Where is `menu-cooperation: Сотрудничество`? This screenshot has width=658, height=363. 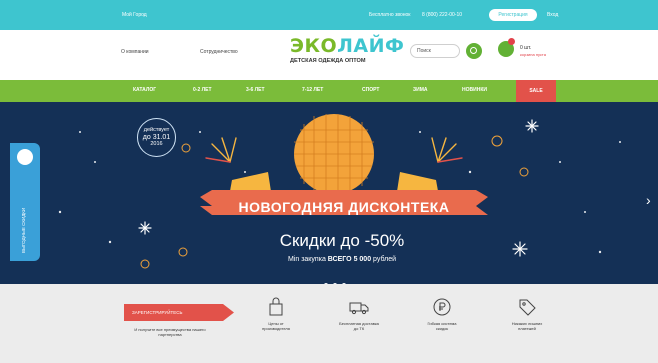
menu-cooperation: Сотрудничество is located at coordinates (219, 52).